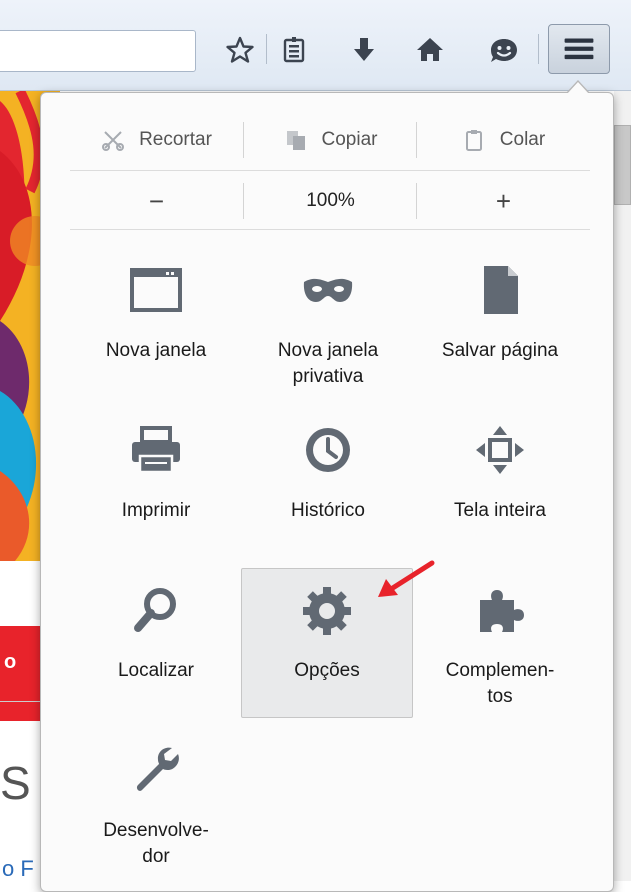  Describe the element at coordinates (500, 327) in the screenshot. I see `save-page-button: Salvar página` at that location.